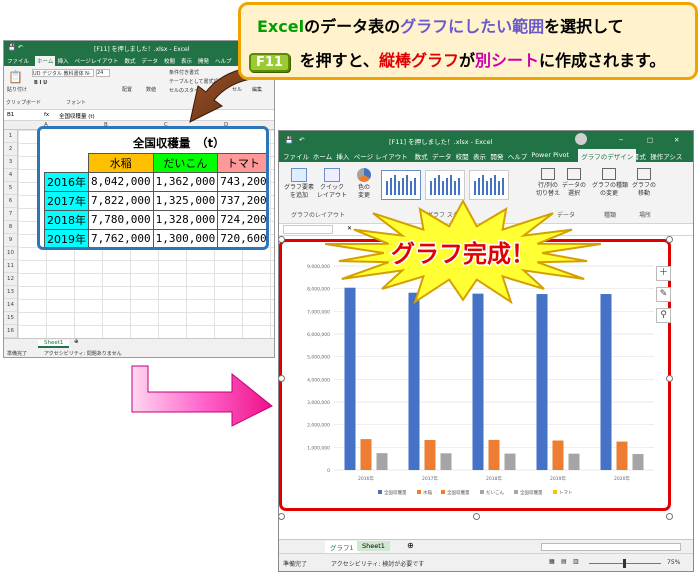  I want to click on row-header: 10, so click(10, 253).